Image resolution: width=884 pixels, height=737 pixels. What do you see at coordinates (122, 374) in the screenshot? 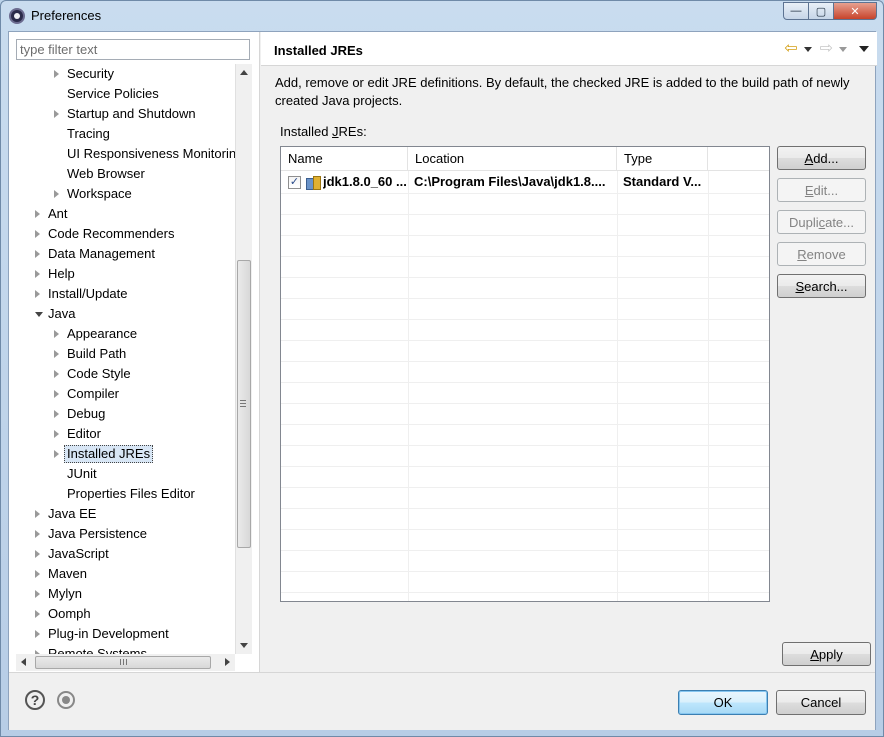
I see `tree-item: Code Style` at bounding box center [122, 374].